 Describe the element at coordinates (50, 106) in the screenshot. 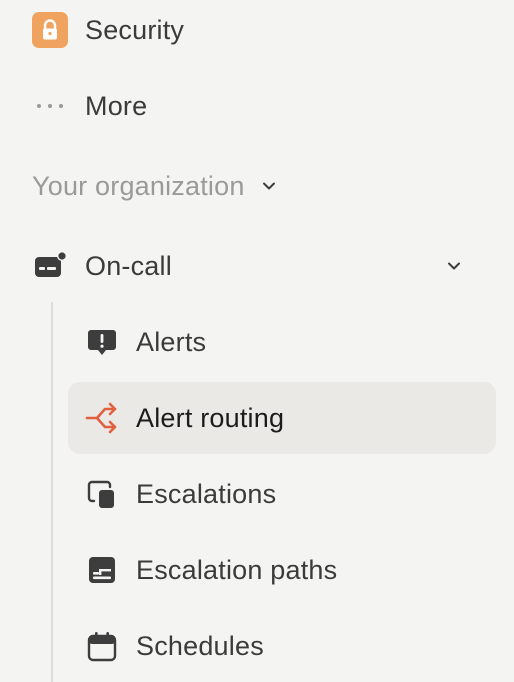

I see `more-dots-icon` at that location.